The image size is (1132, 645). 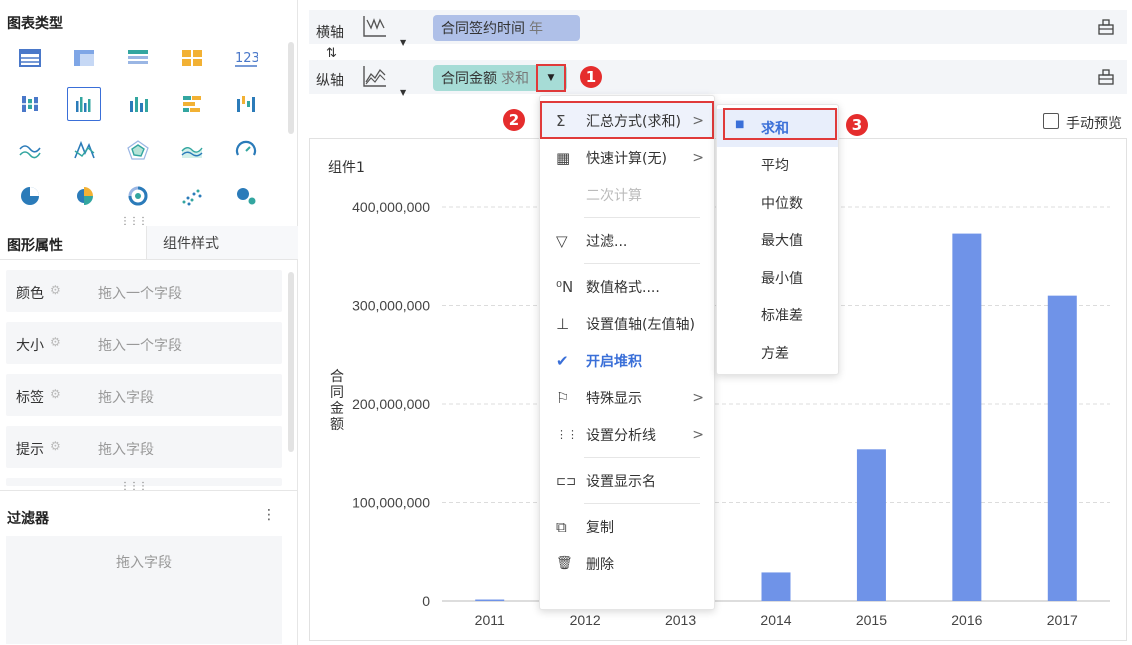 What do you see at coordinates (375, 29) in the screenshot?
I see `x-axis-type-icon` at bounding box center [375, 29].